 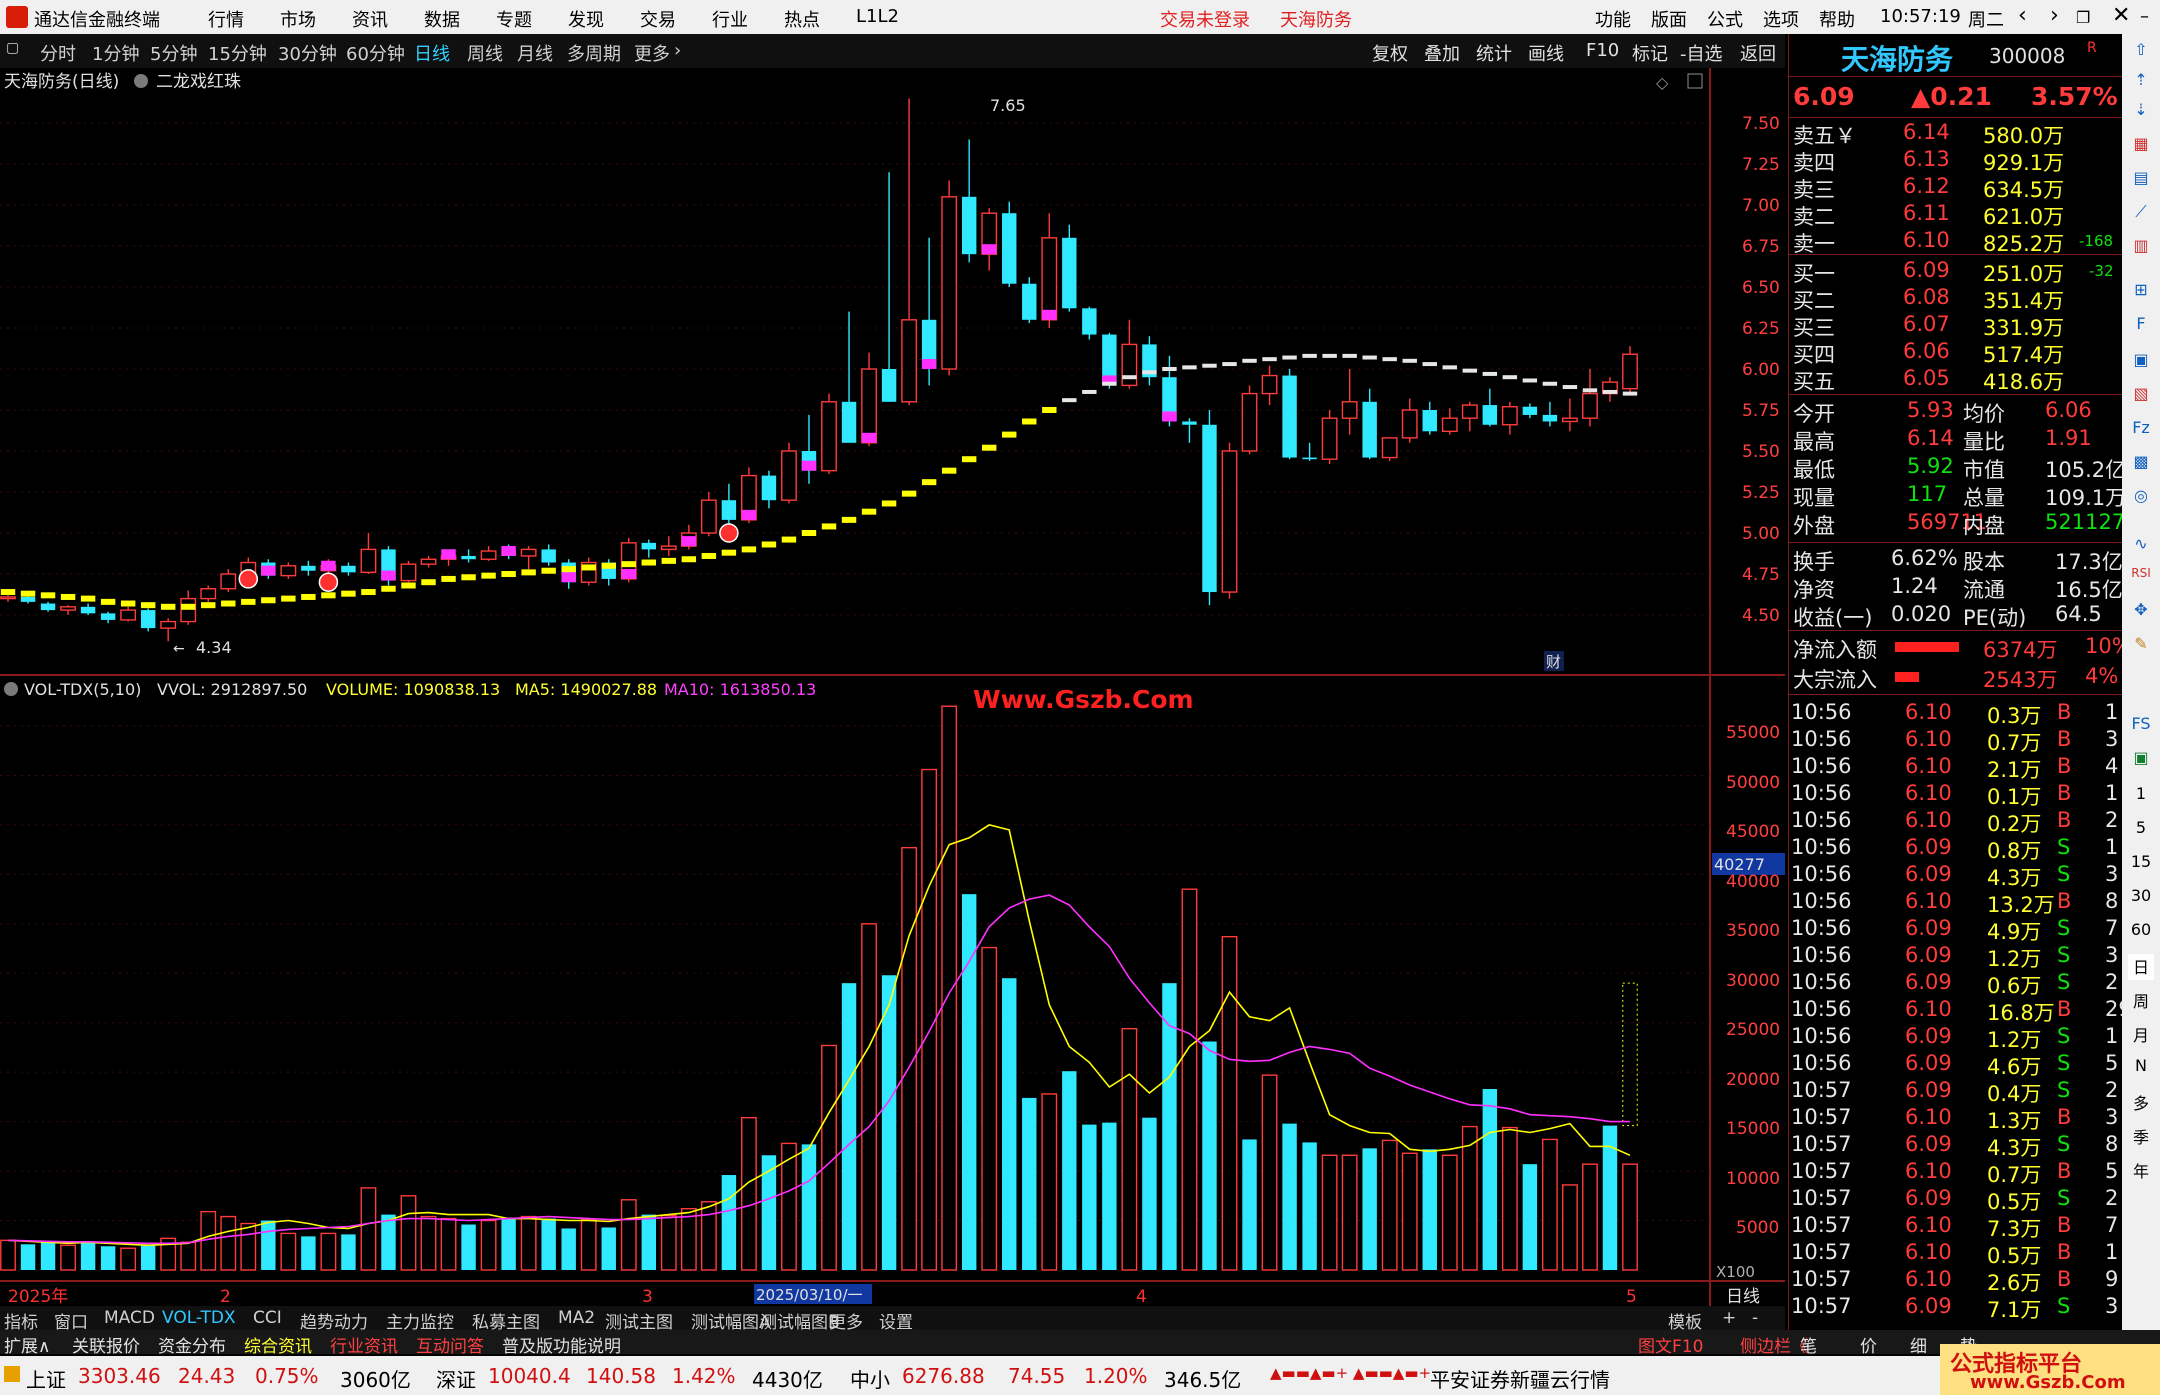 I want to click on period-15min: 15分钟, so click(x=237, y=53).